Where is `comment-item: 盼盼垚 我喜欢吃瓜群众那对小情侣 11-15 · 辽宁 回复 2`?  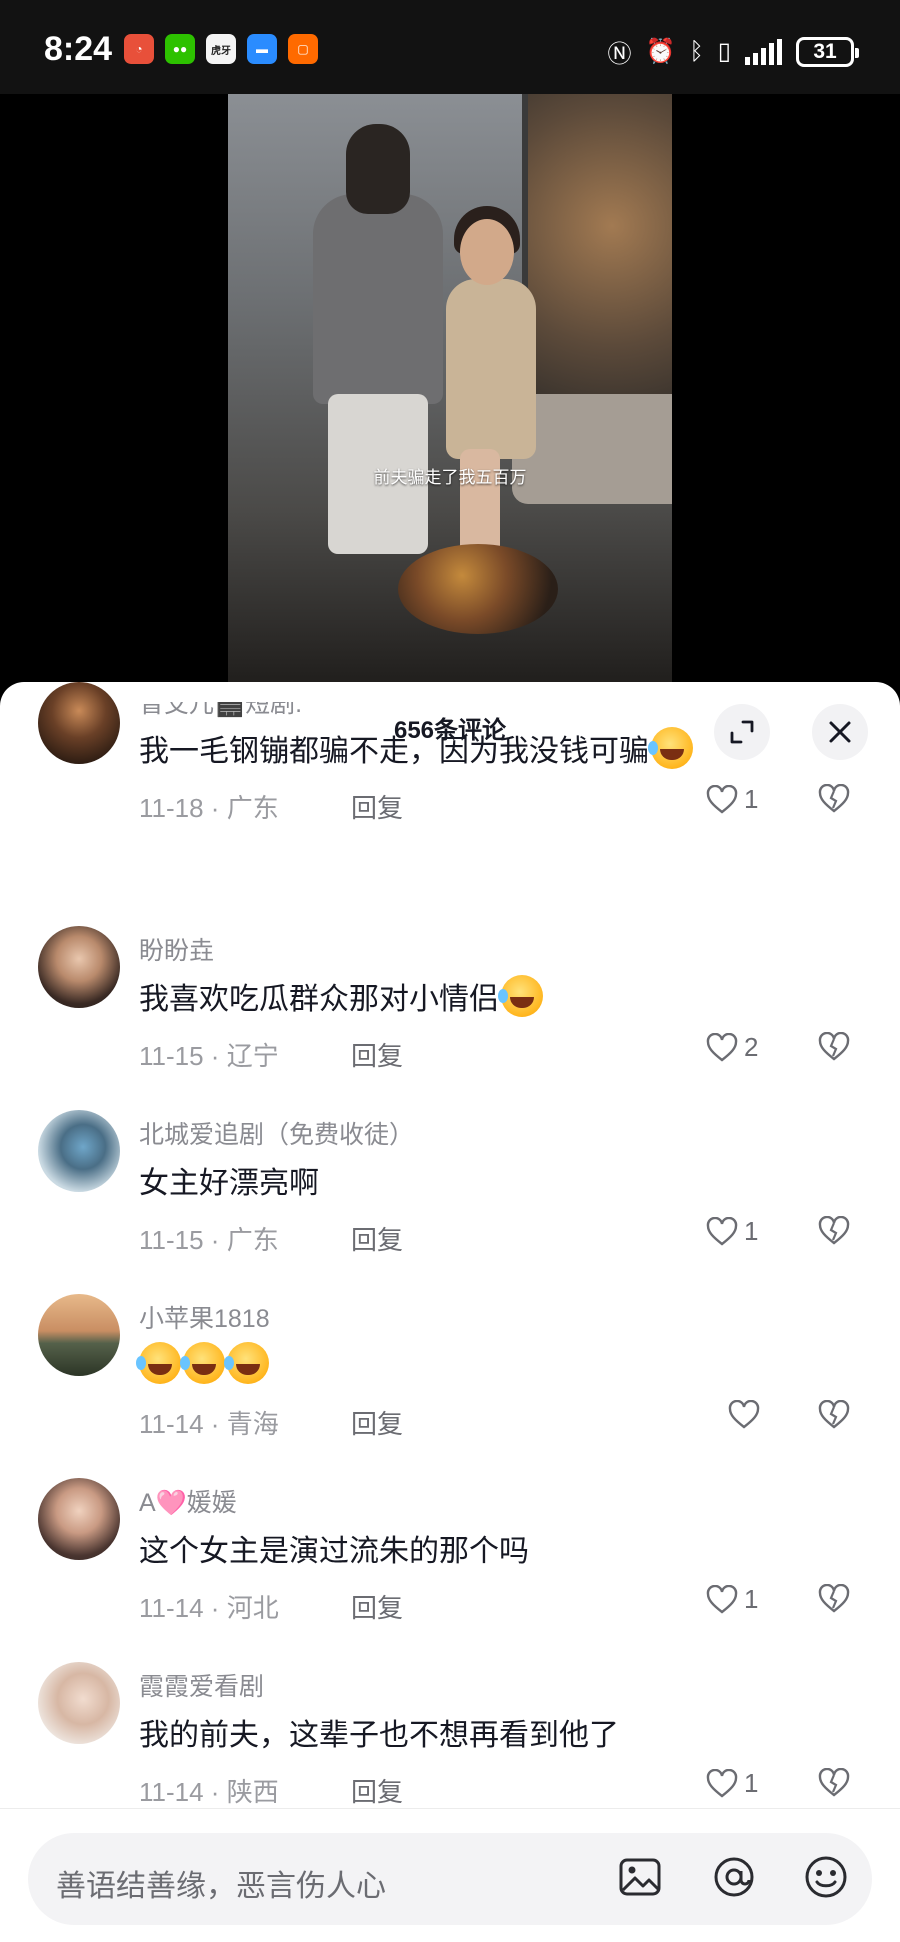
comment-item: 盼盼垚 我喜欢吃瓜群众那对小情侣 11-15 · 辽宁 回复 2 is located at coordinates (450, 1018).